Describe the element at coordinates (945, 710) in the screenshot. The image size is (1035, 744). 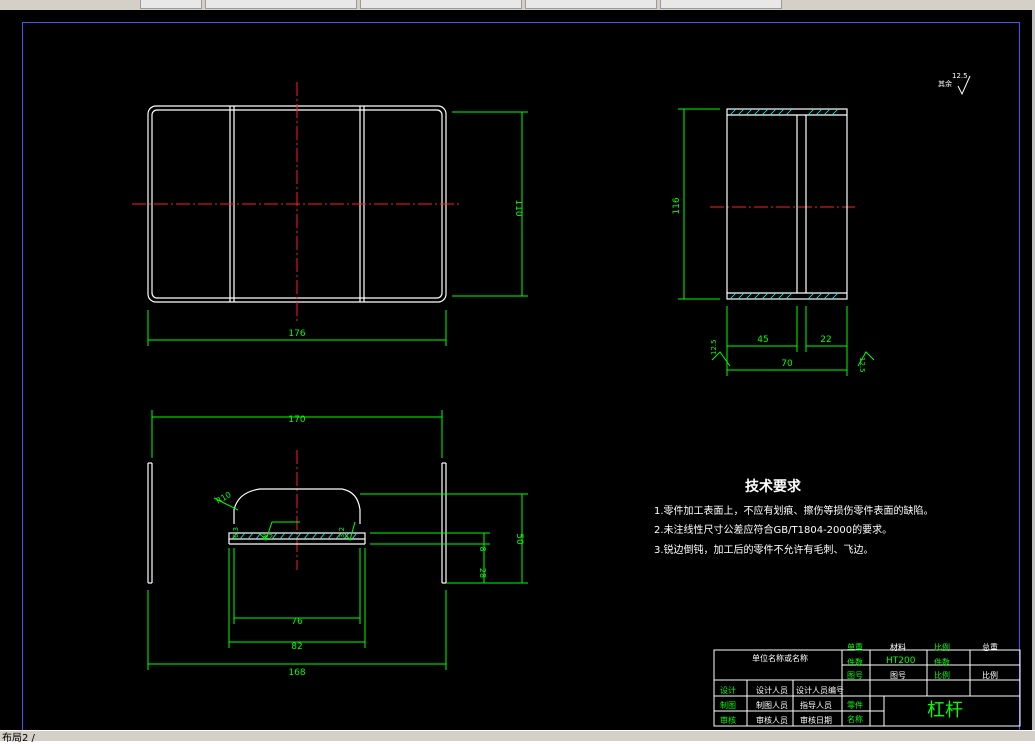
I see `tb-part-name: 杠杆` at that location.